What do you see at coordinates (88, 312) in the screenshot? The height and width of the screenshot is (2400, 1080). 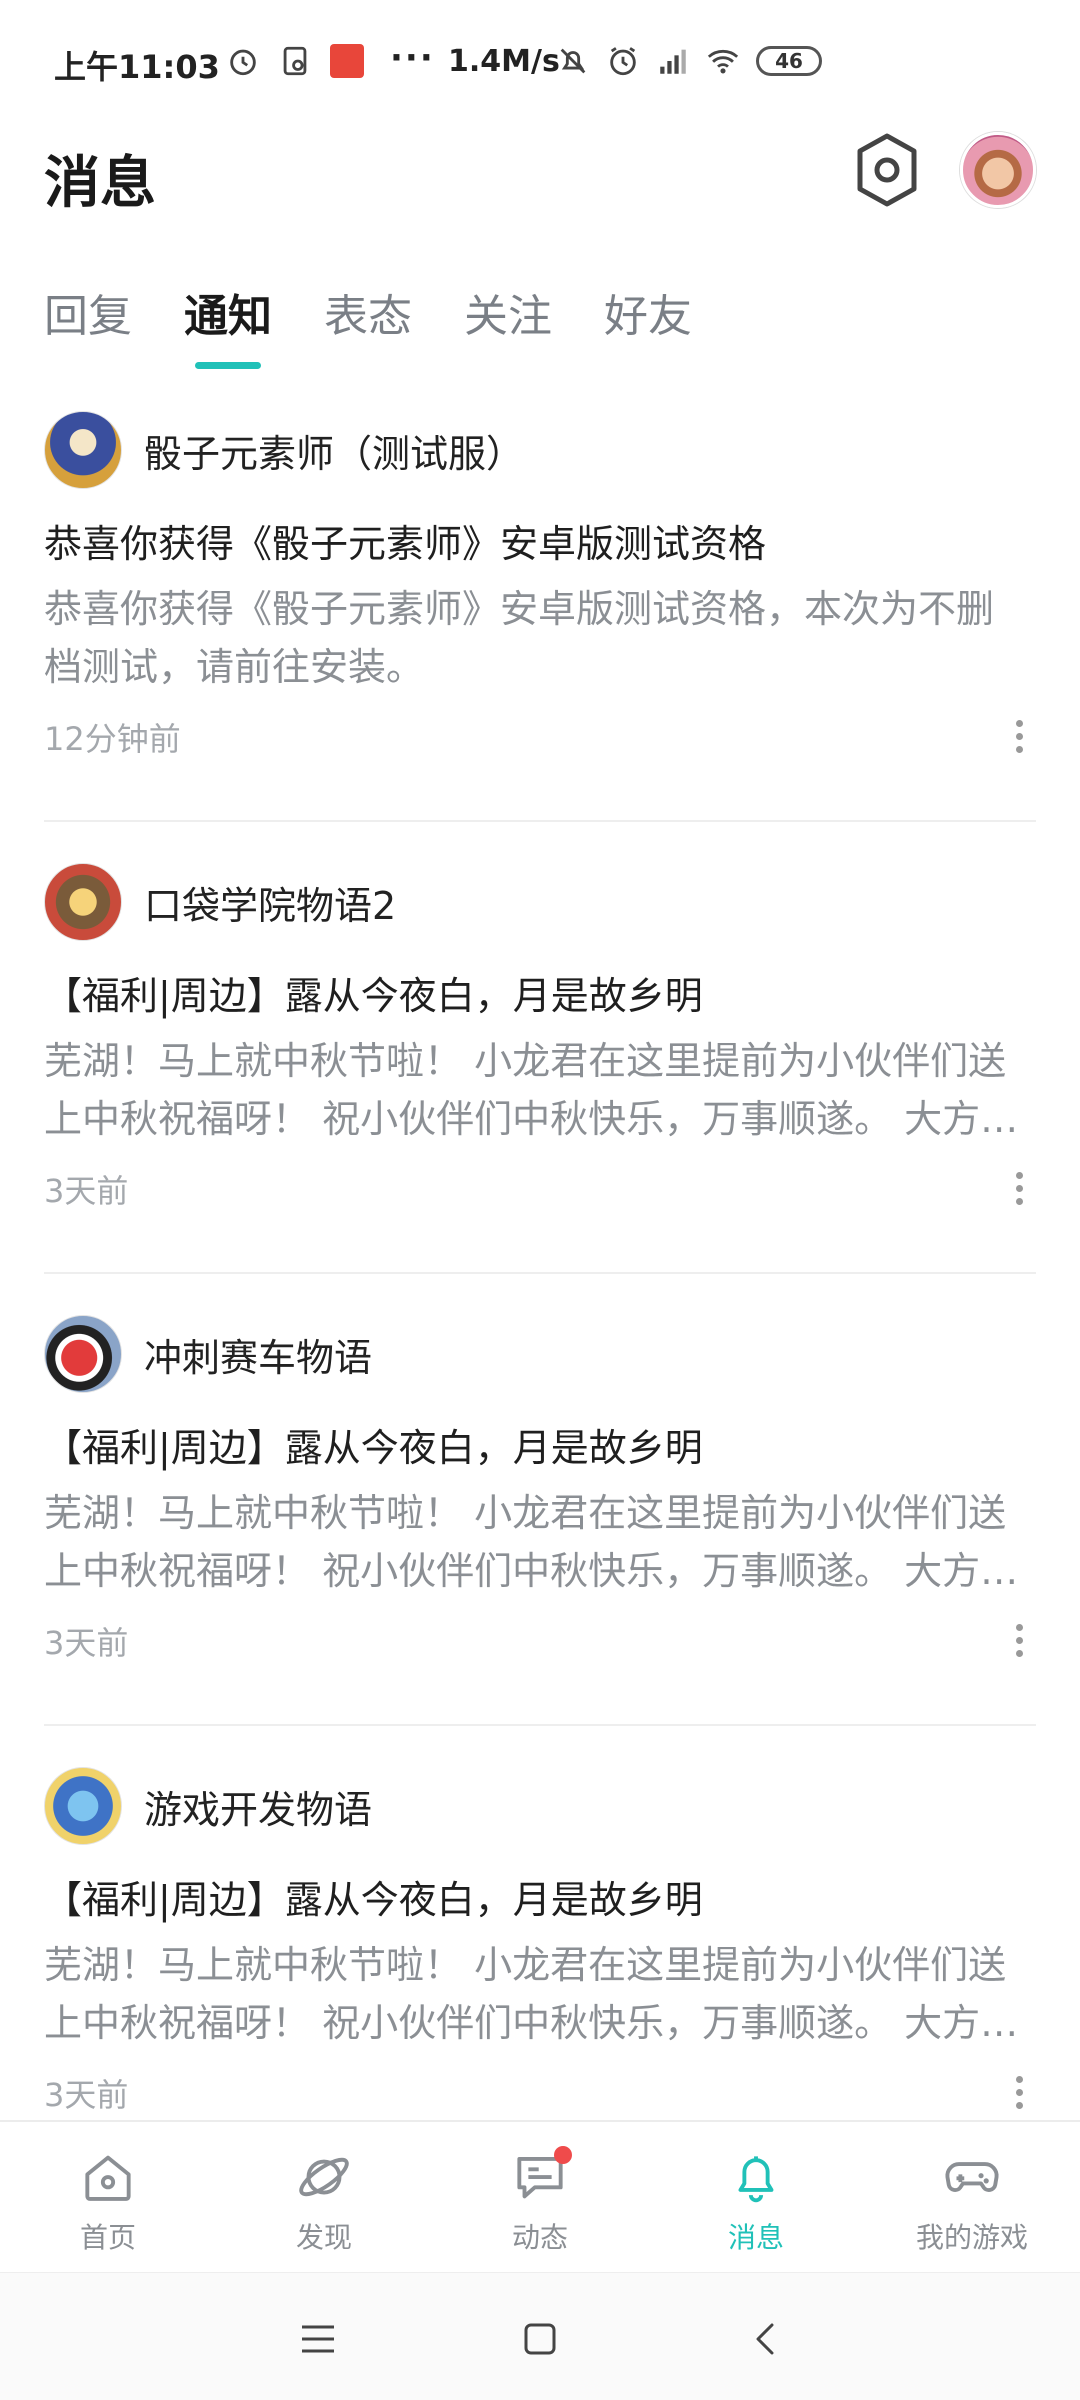 I see `tab-reply: 回复` at bounding box center [88, 312].